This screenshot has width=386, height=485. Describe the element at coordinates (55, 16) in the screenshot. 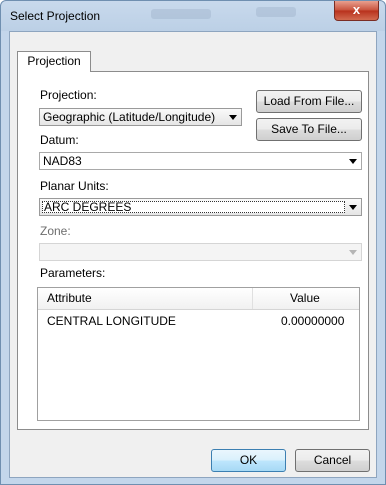

I see `window-title: Select Projection` at that location.